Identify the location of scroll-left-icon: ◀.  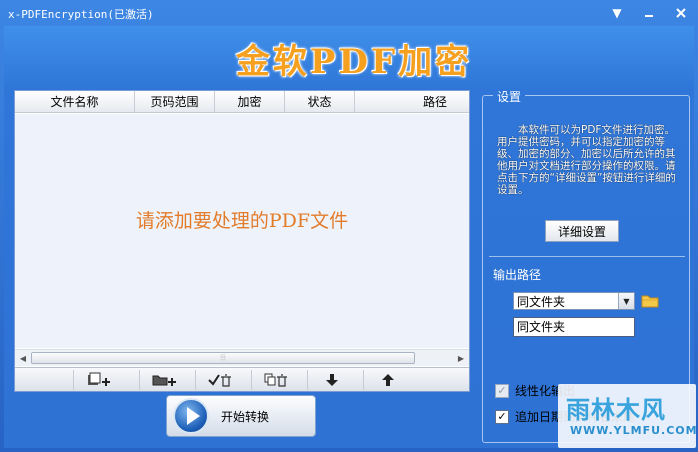
(23, 358).